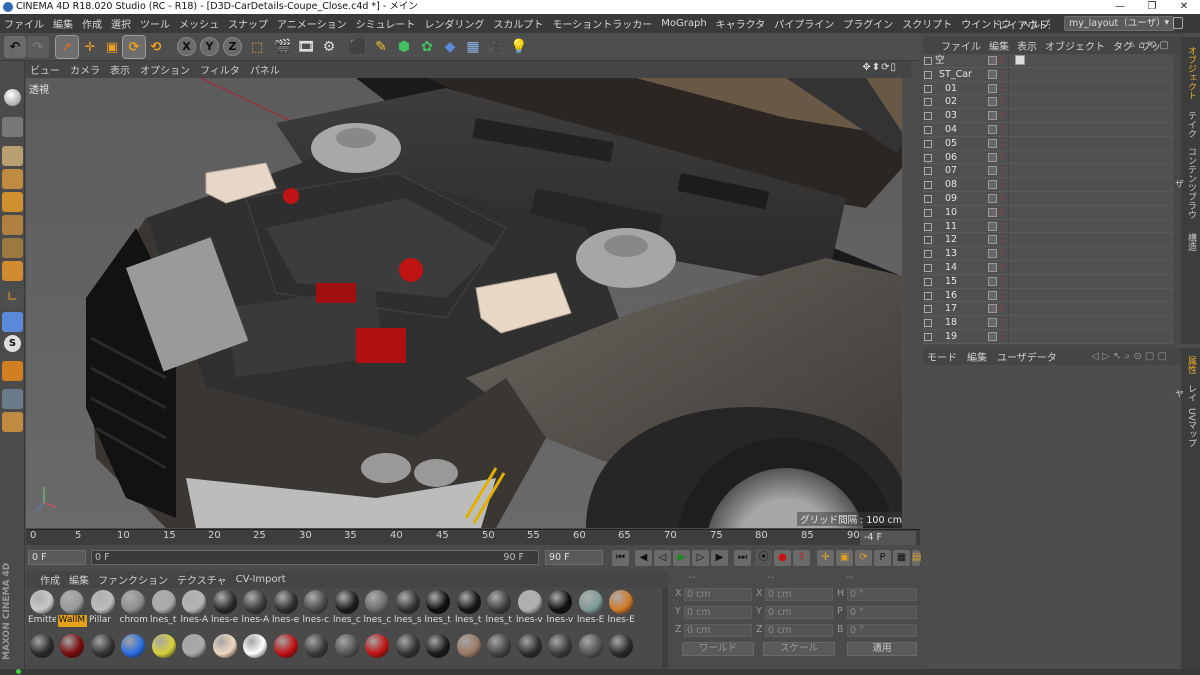  Describe the element at coordinates (1048, 254) in the screenshot. I see `object-row: 13 • •` at that location.